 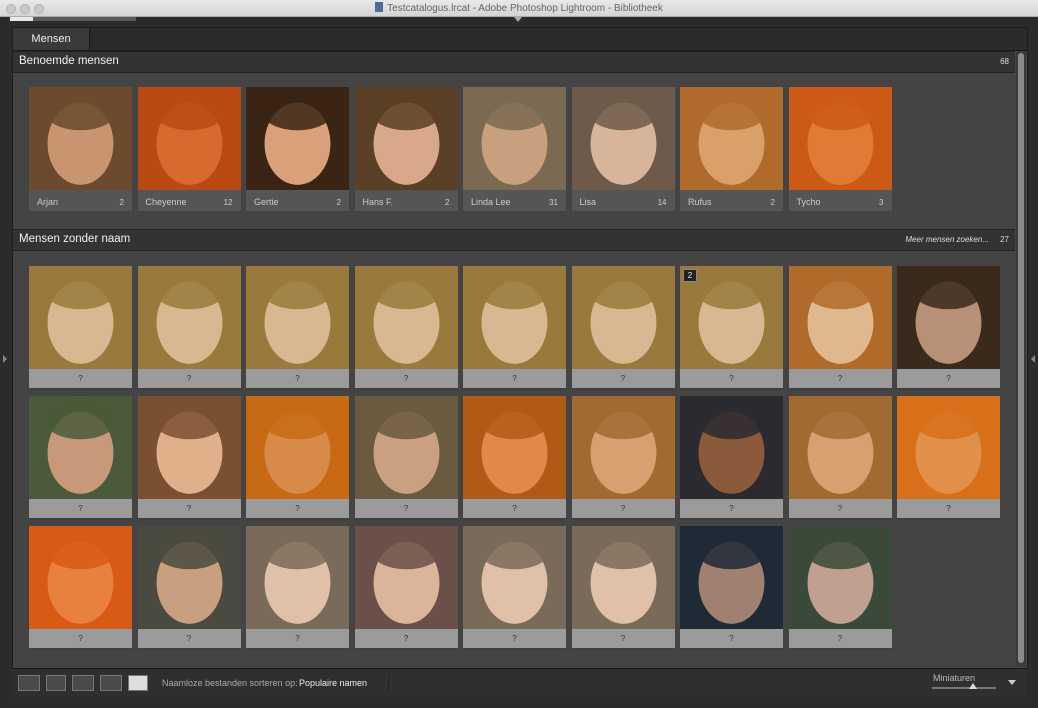 What do you see at coordinates (1012, 682) in the screenshot?
I see `toolbar-menu-icon` at bounding box center [1012, 682].